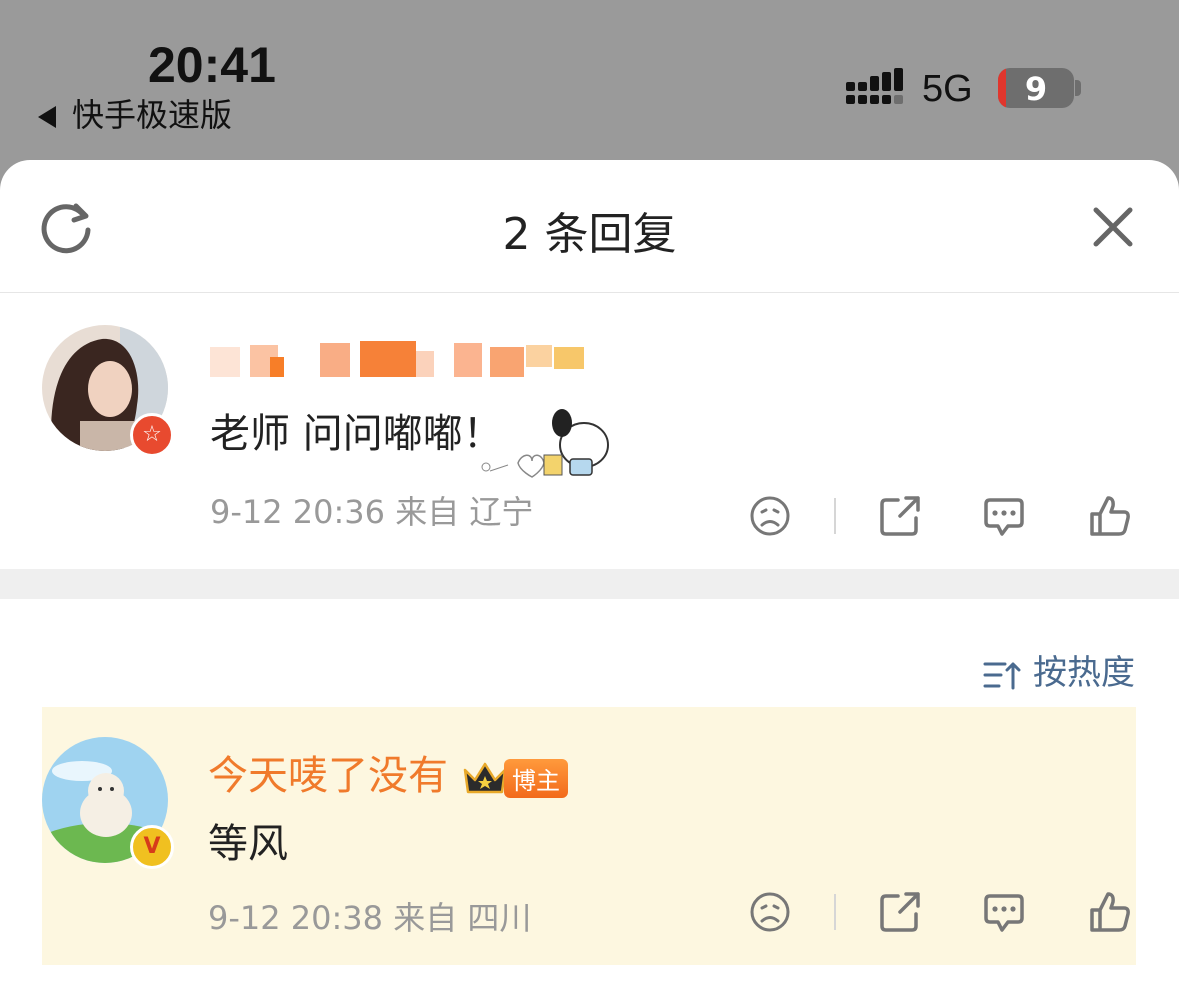  Describe the element at coordinates (536, 778) in the screenshot. I see `host-badge: 博主` at that location.